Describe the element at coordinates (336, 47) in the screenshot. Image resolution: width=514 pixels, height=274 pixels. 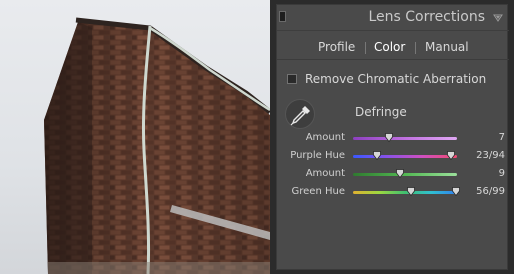
I see `tab-profile: Profile` at that location.